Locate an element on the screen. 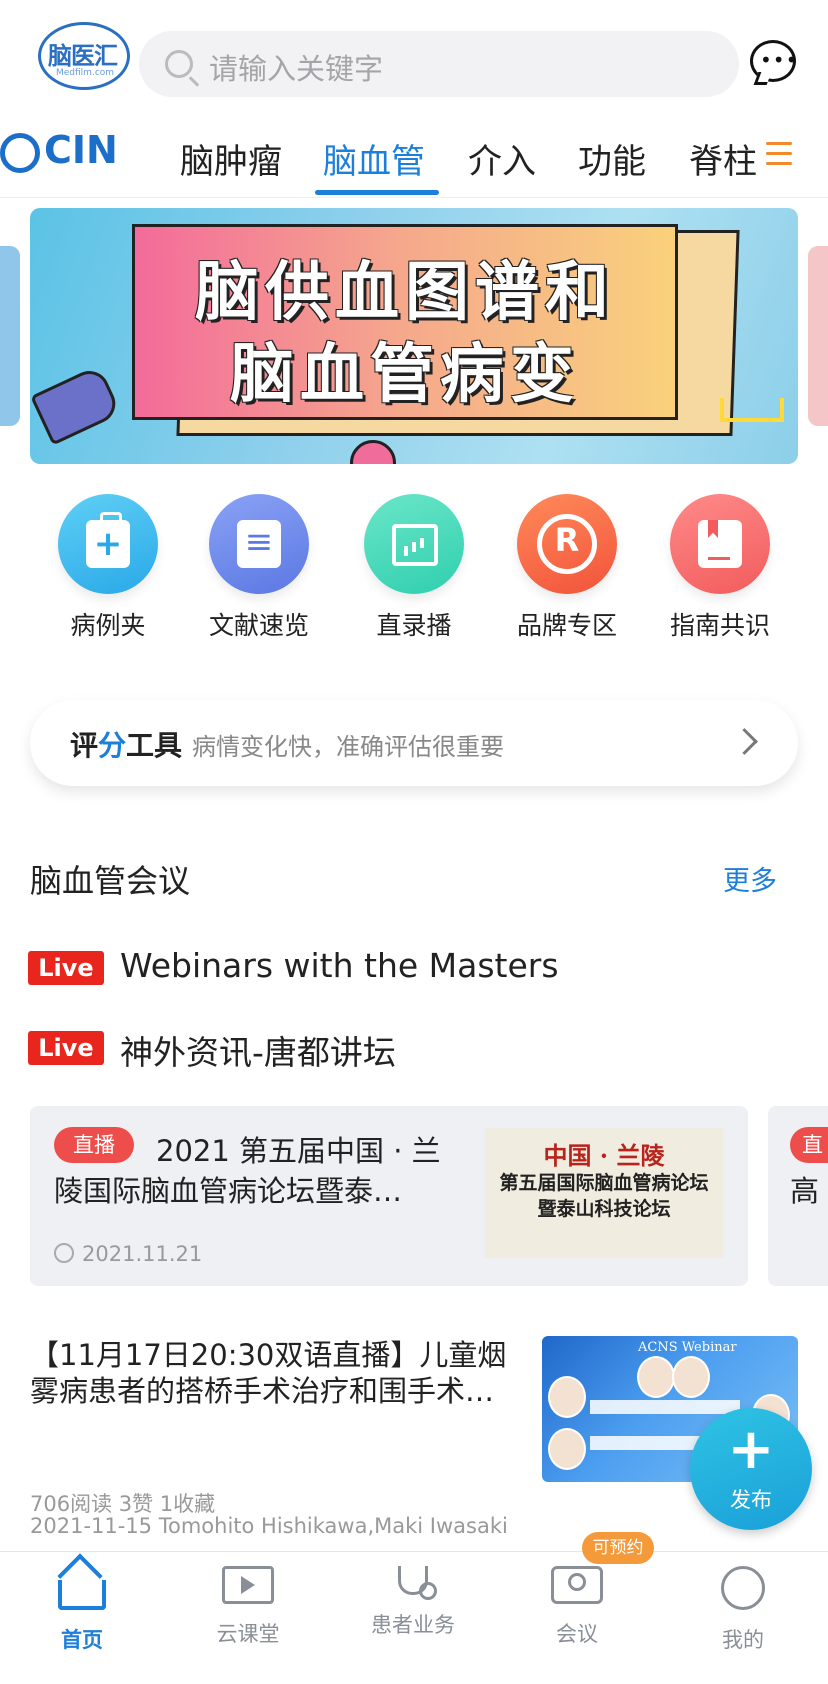  quick-label: 品牌专区 is located at coordinates (566, 625).